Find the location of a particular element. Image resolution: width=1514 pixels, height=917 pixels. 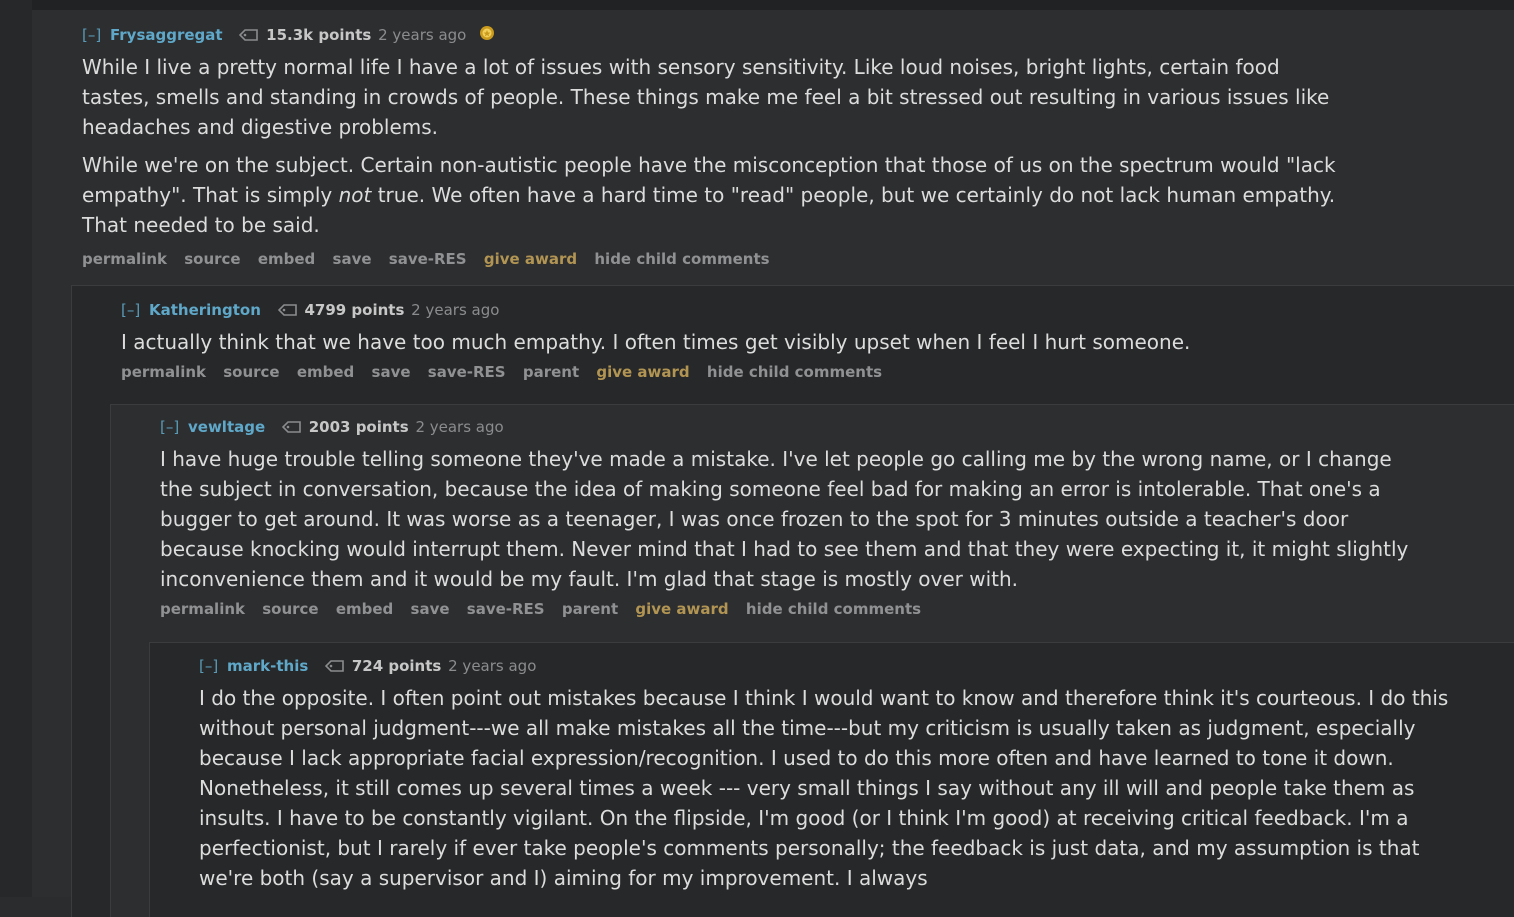

author-link: mark-this is located at coordinates (267, 666).